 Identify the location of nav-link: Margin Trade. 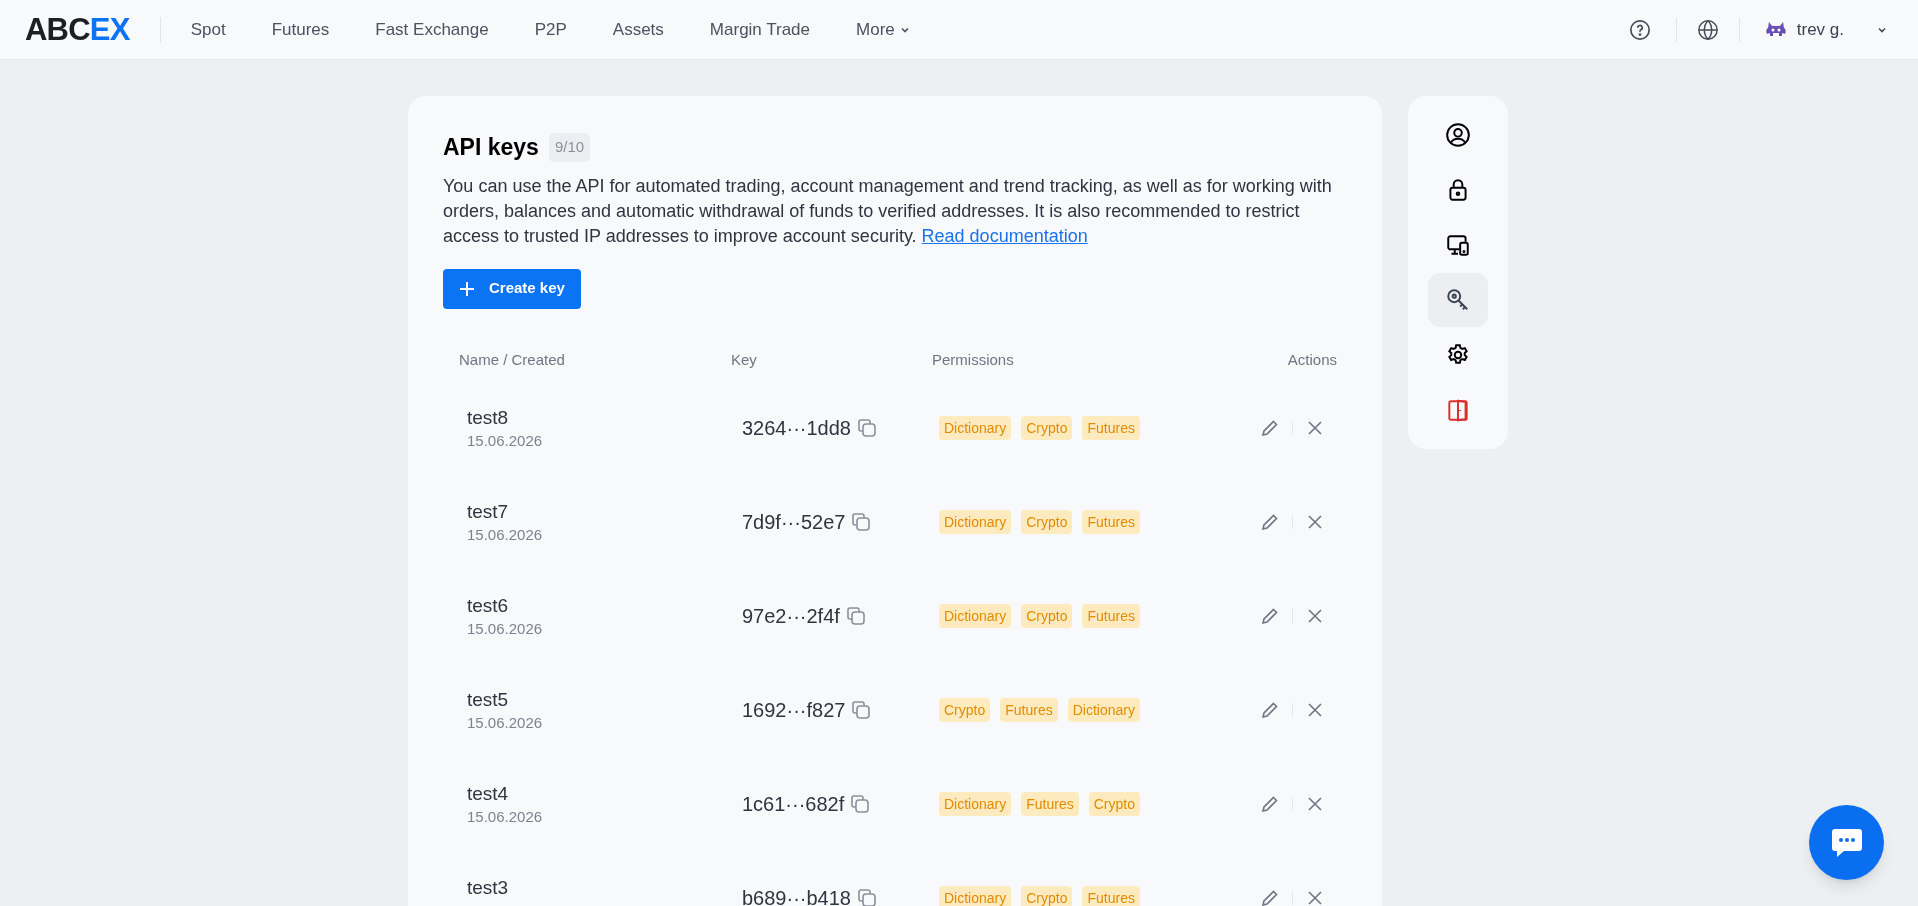
(760, 29).